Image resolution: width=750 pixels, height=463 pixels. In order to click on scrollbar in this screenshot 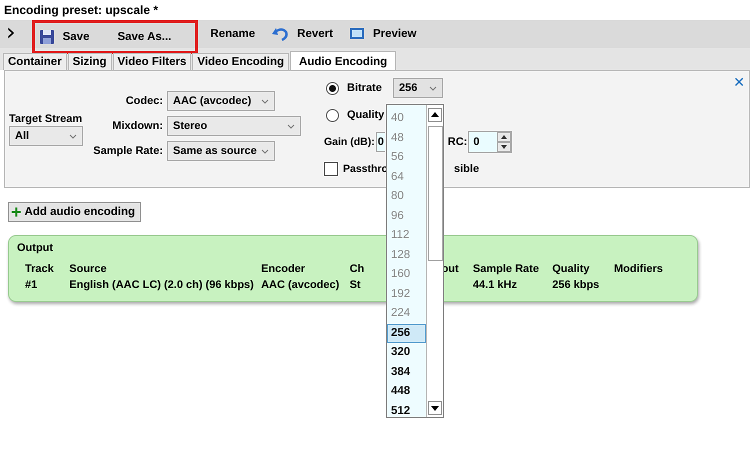, I will do `click(434, 261)`.